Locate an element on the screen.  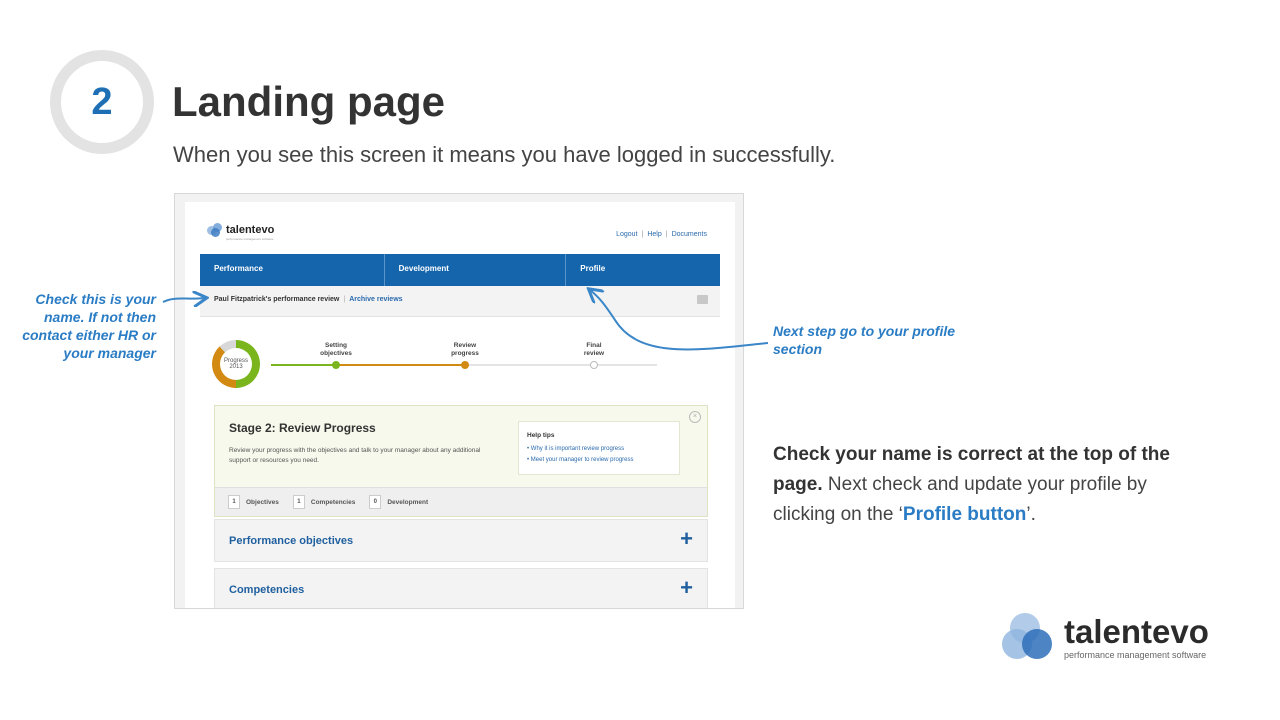
profile-arrow is located at coordinates (679, 320).